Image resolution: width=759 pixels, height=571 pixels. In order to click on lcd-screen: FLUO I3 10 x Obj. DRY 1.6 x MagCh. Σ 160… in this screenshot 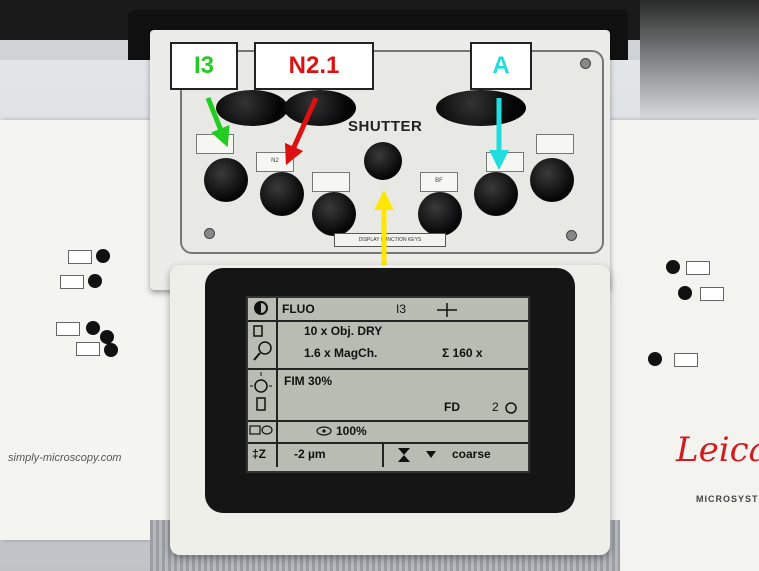, I will do `click(388, 384)`.